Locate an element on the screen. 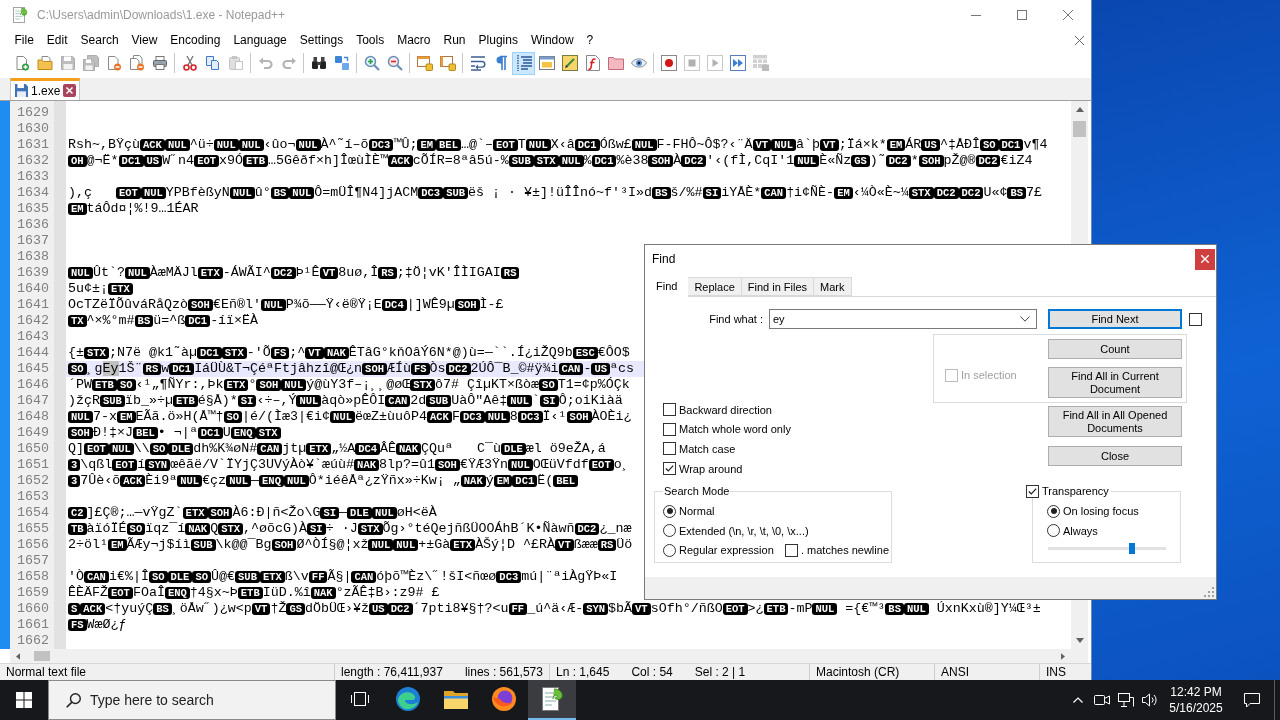  resize-grip-icon is located at coordinates (1209, 592).